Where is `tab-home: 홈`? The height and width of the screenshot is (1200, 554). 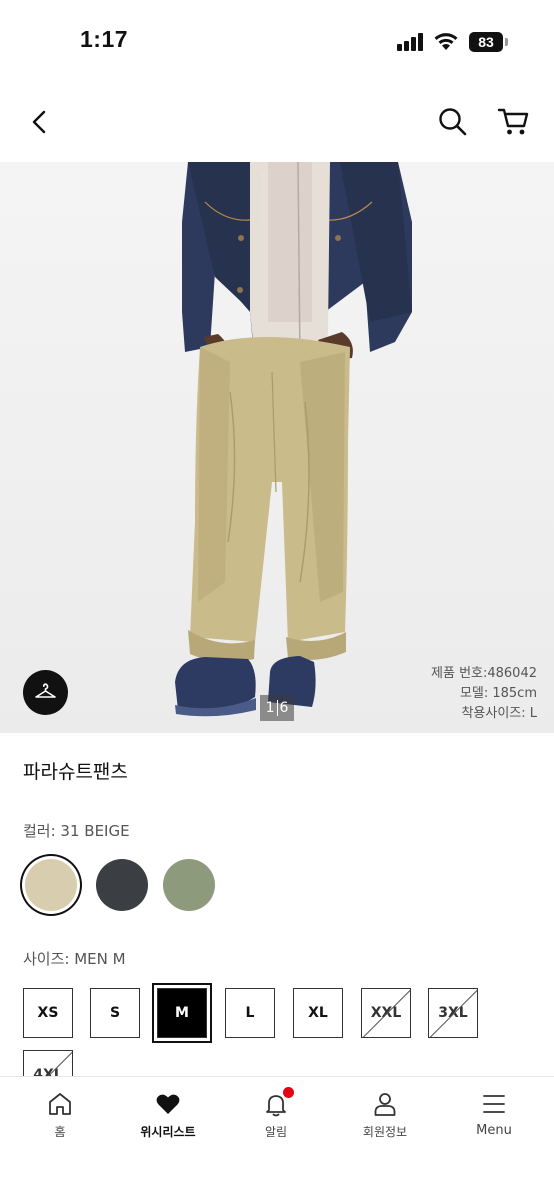 tab-home: 홈 is located at coordinates (60, 1115).